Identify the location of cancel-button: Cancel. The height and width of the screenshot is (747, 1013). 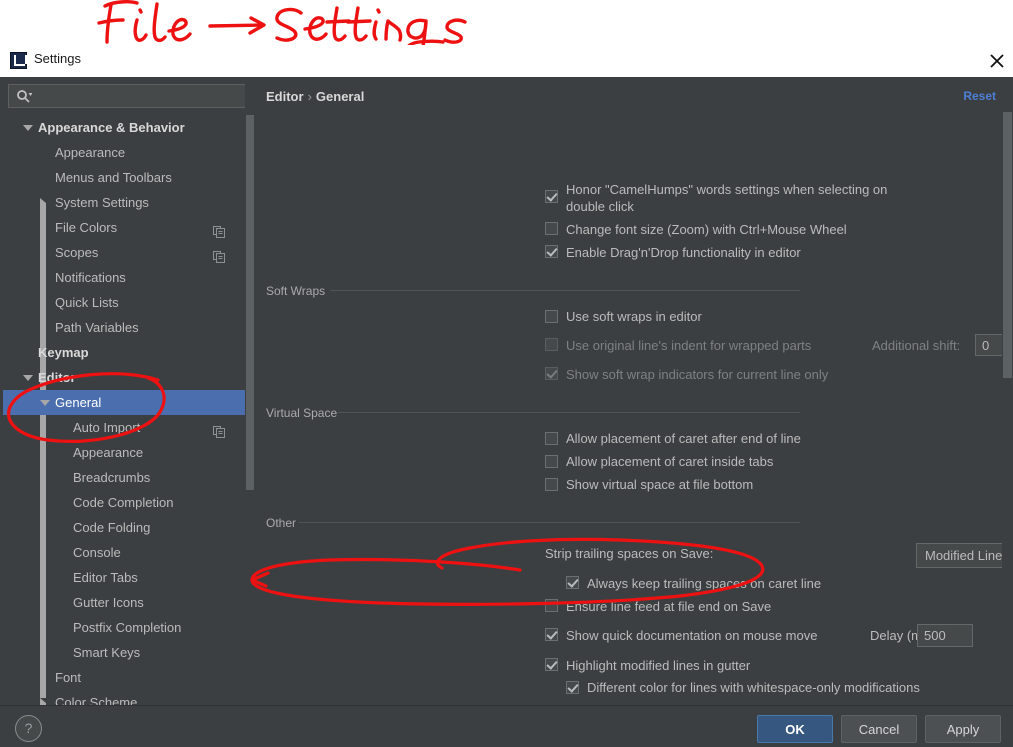
(879, 729).